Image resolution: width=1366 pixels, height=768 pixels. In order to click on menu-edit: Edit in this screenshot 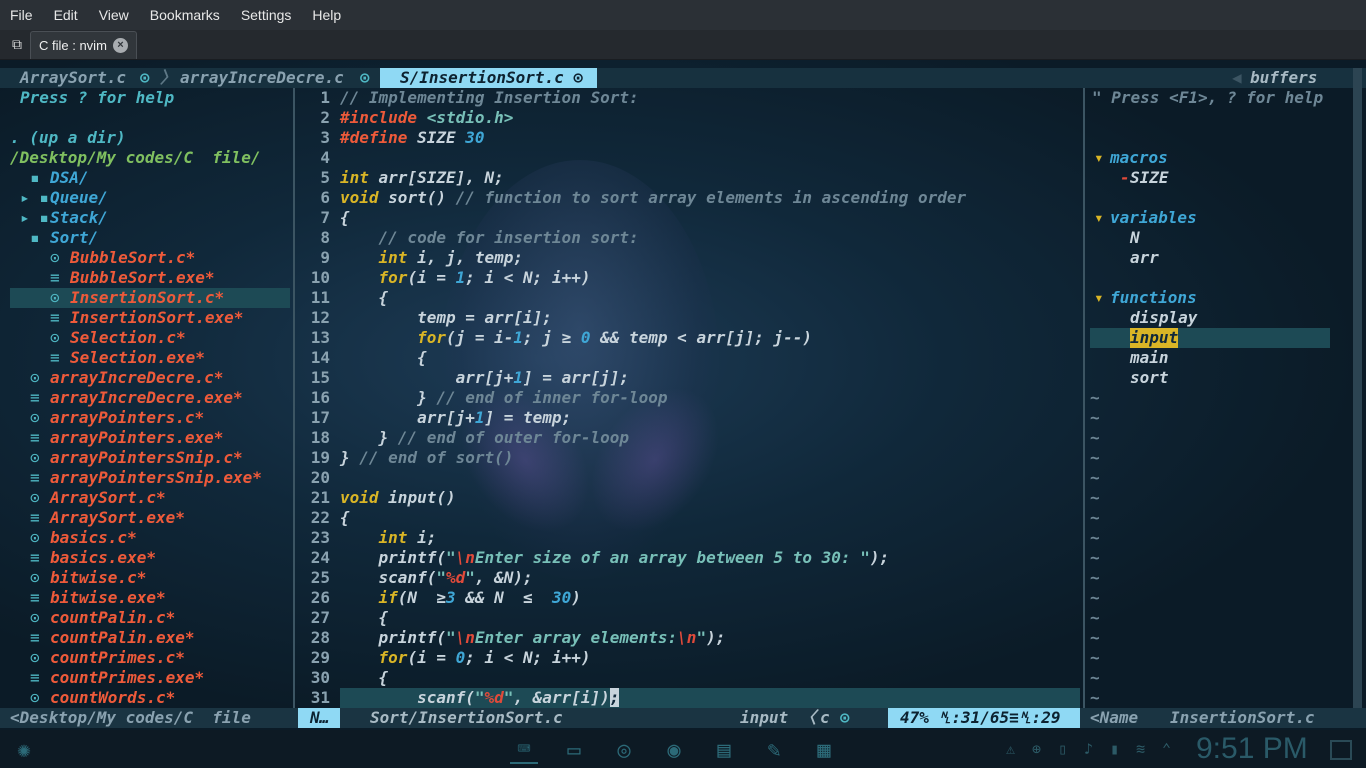, I will do `click(66, 15)`.